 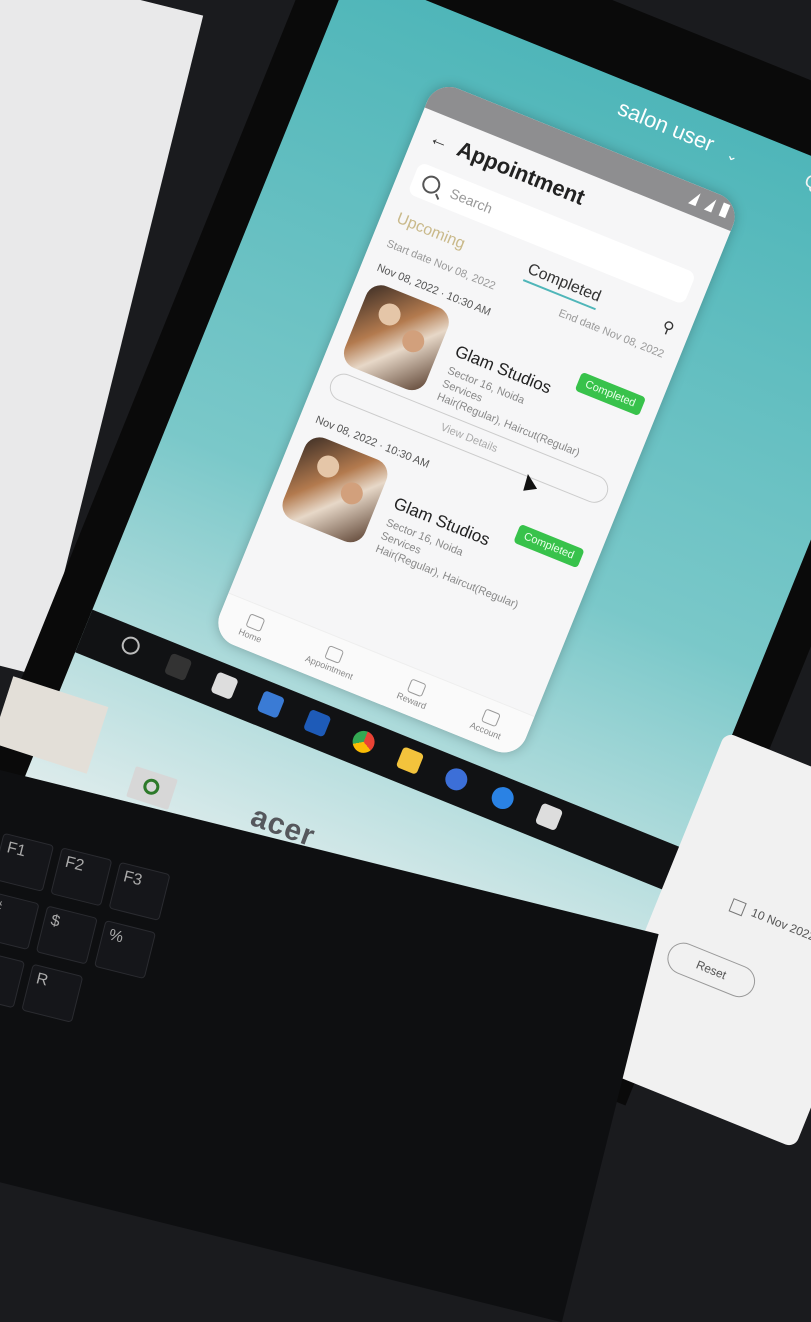 I want to click on app-icon, so click(x=456, y=779).